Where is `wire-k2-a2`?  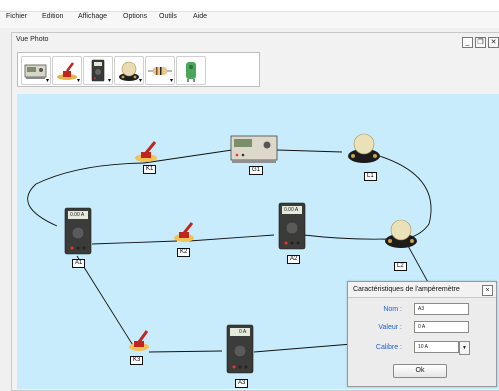 wire-k2-a2 is located at coordinates (231, 238).